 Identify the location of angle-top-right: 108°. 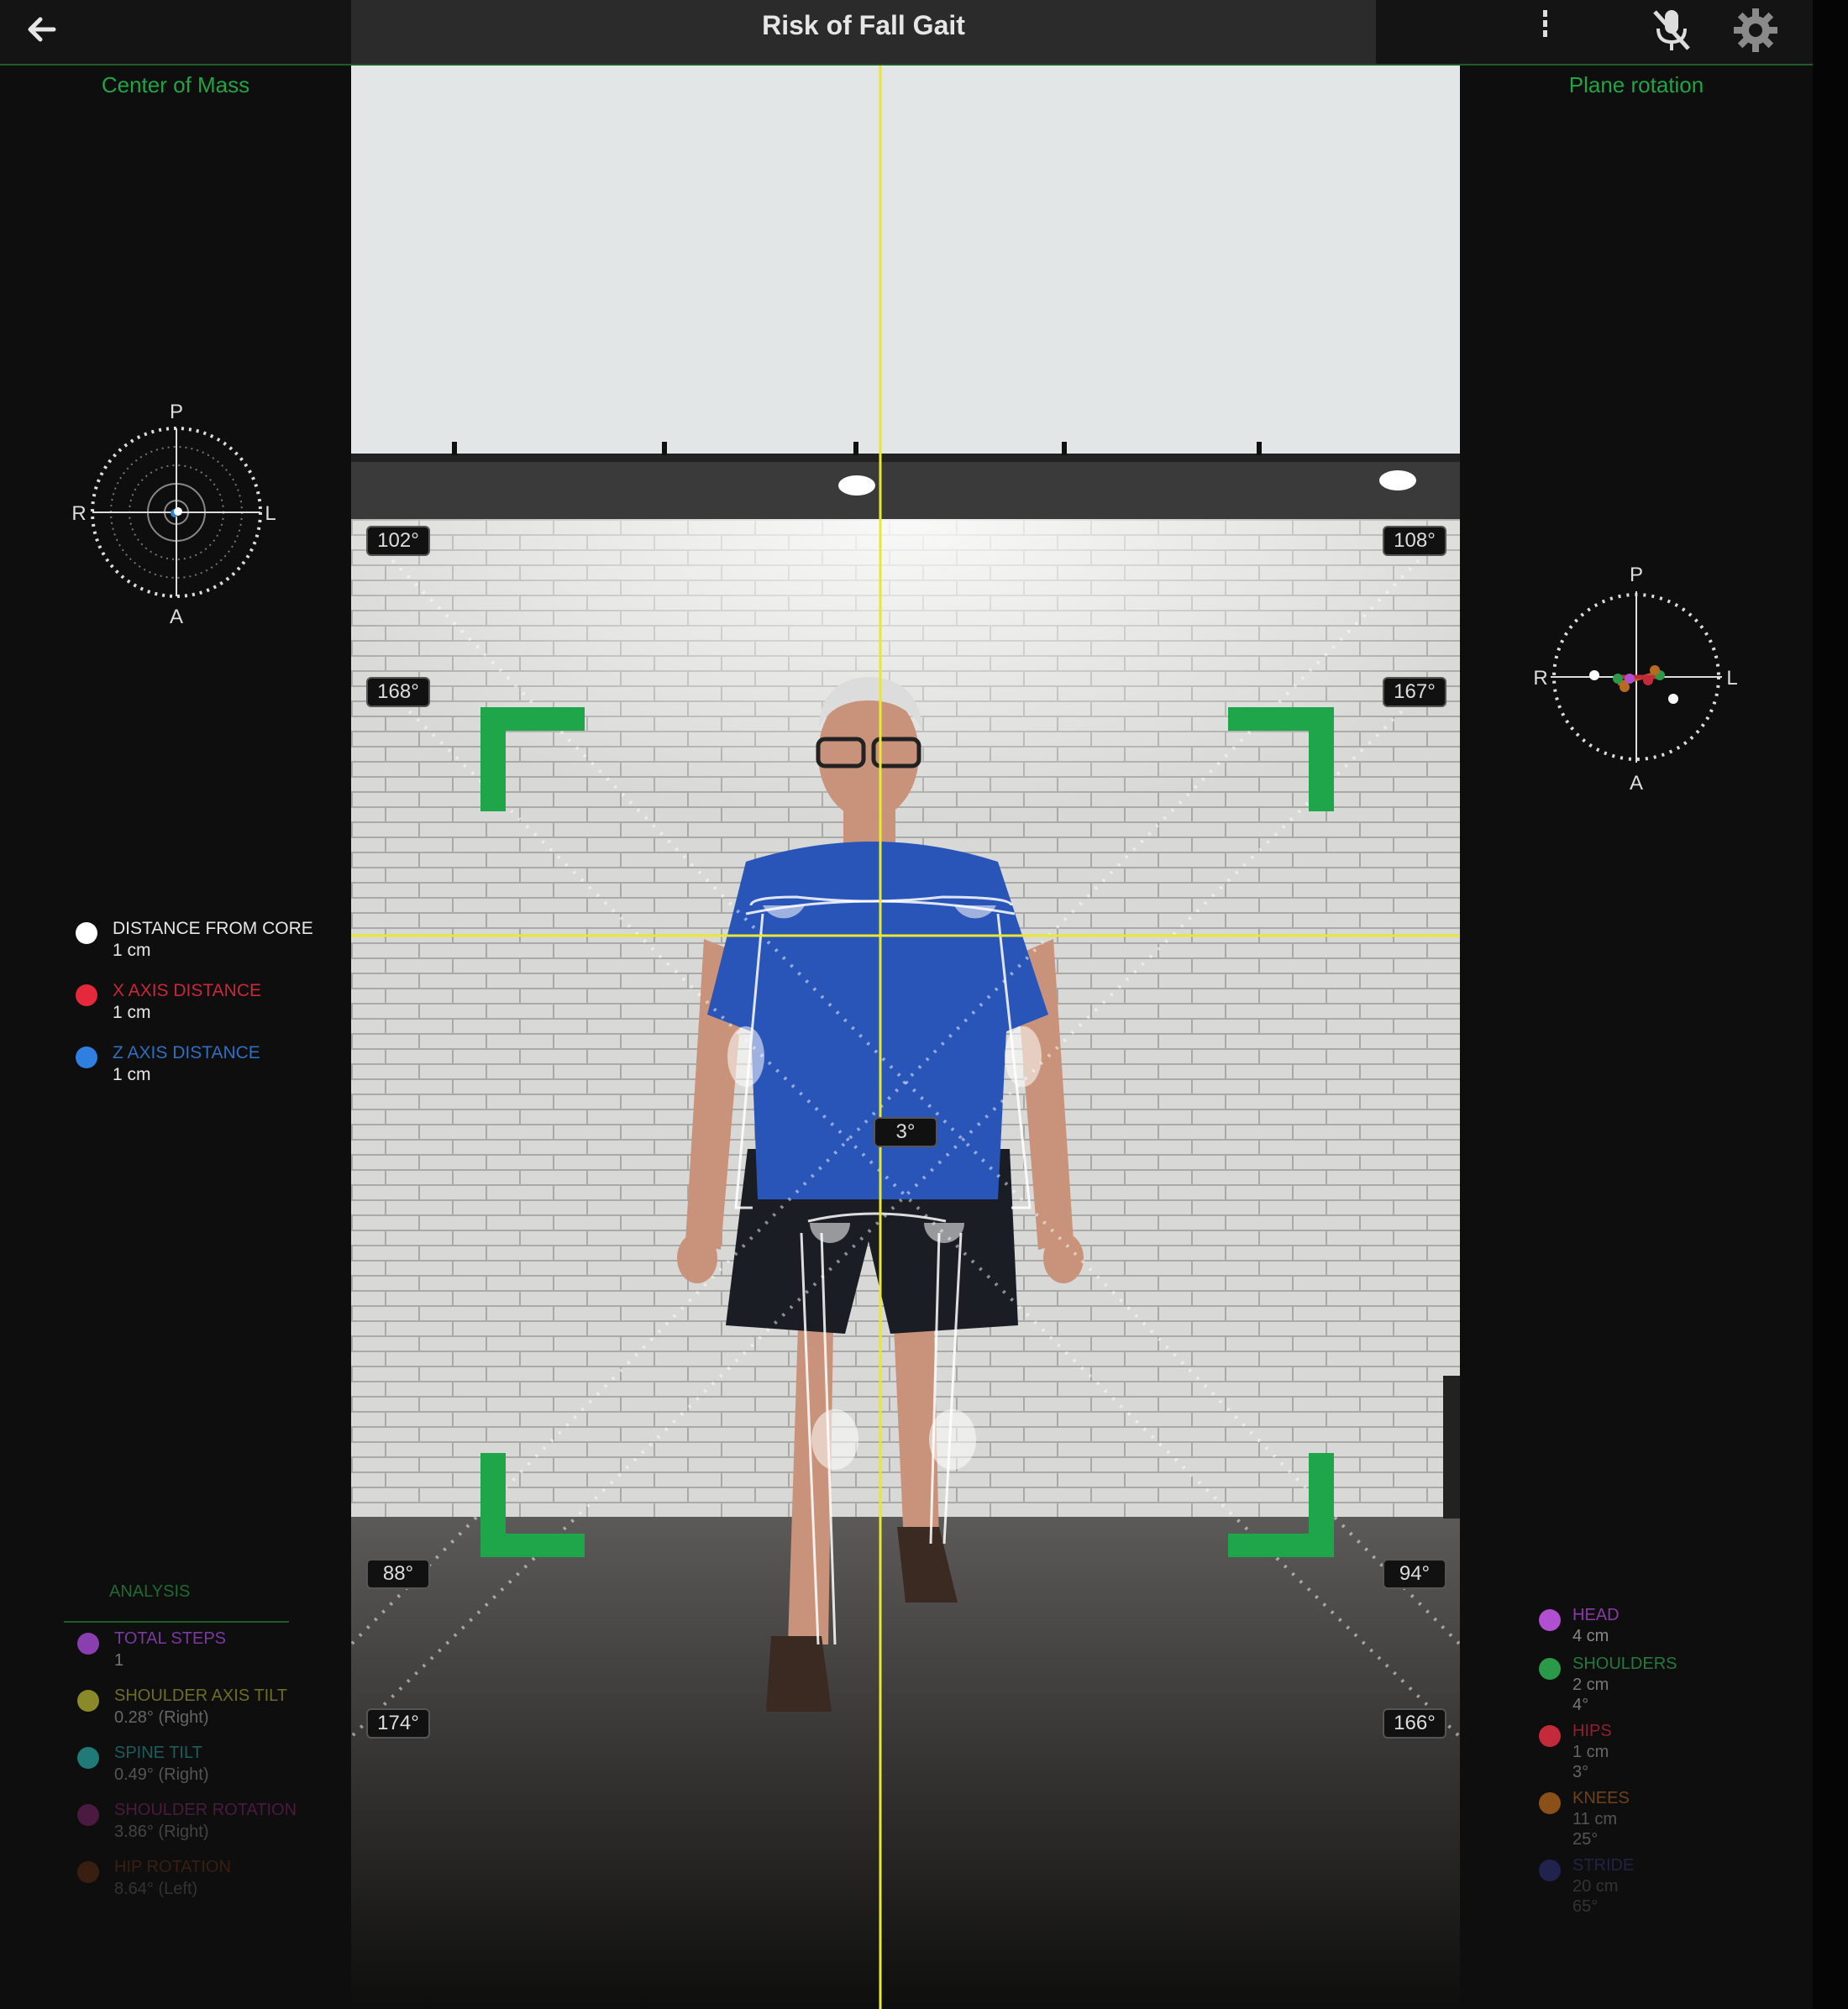
(1414, 541).